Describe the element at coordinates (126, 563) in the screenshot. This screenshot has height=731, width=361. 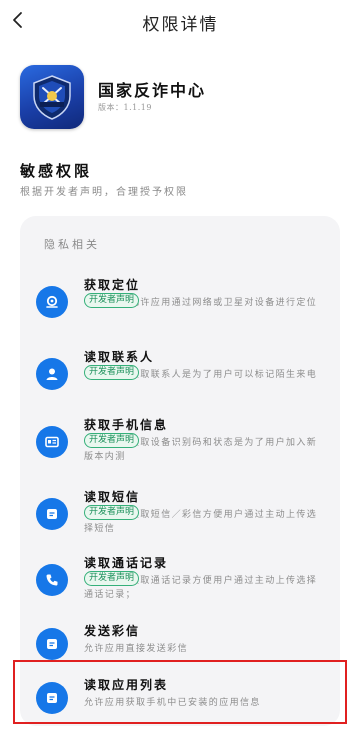
I see `permission-title: 读取通话记录` at that location.